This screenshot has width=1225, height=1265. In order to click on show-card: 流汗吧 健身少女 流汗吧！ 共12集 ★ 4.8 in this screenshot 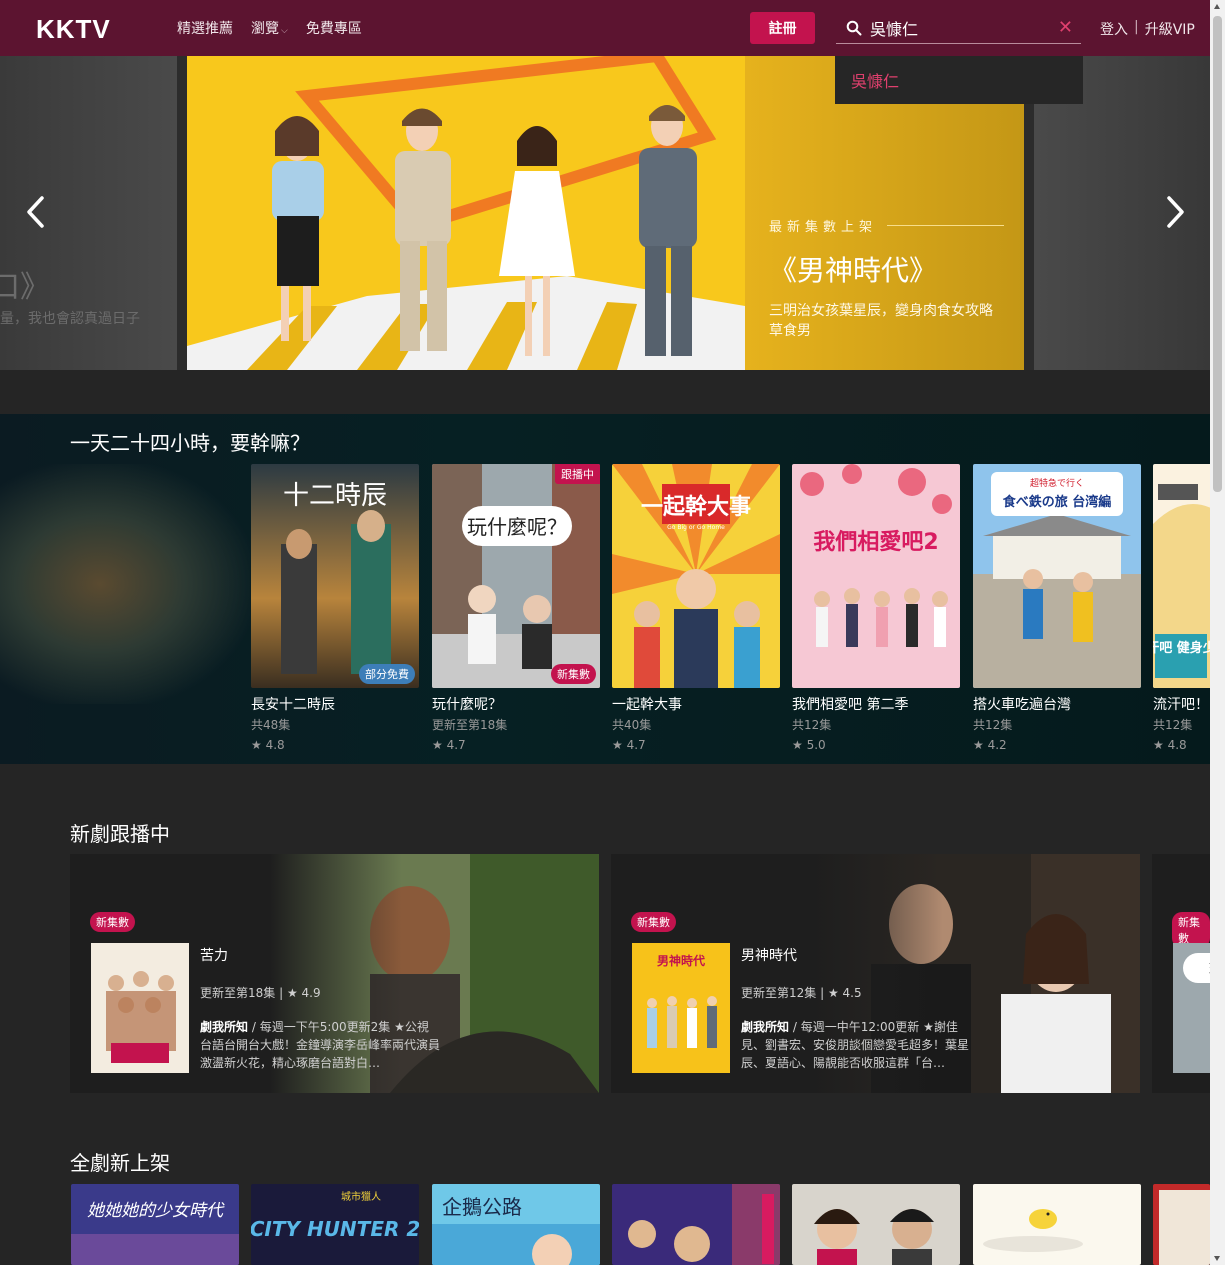, I will do `click(1181, 608)`.